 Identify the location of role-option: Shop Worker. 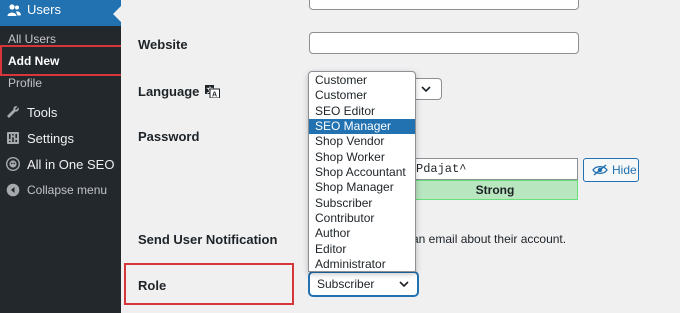
(362, 157).